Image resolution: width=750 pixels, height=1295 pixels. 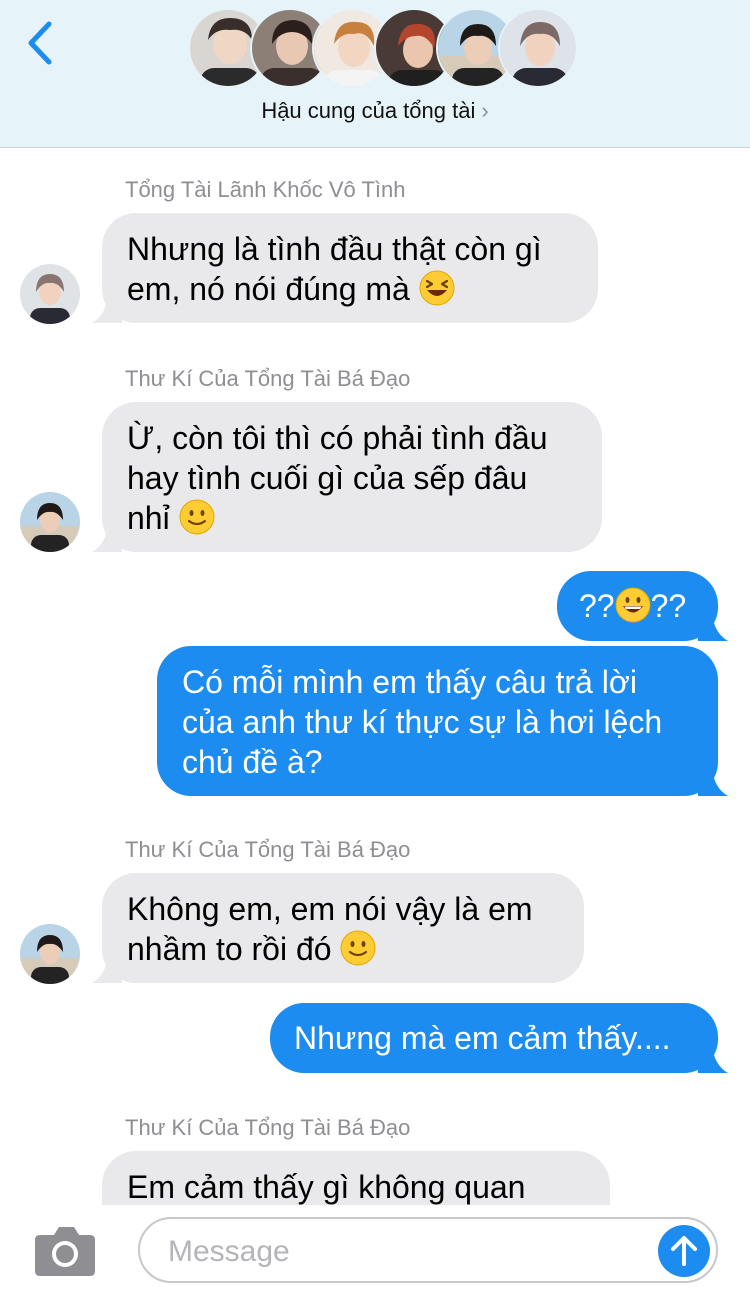 I want to click on grinning-face-icon, so click(x=633, y=609).